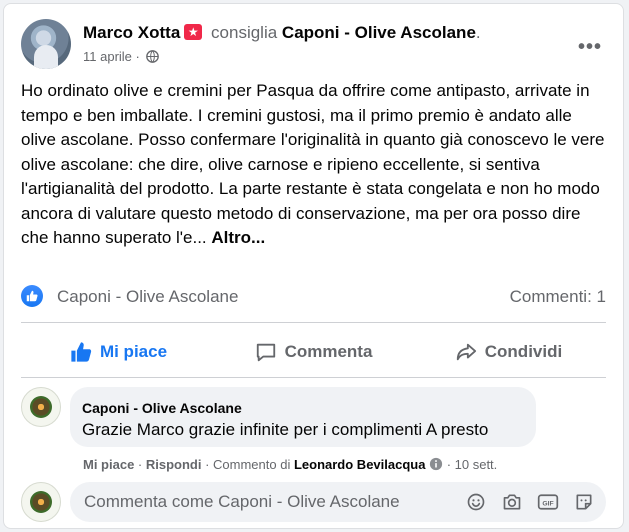  I want to click on camera-icon, so click(512, 502).